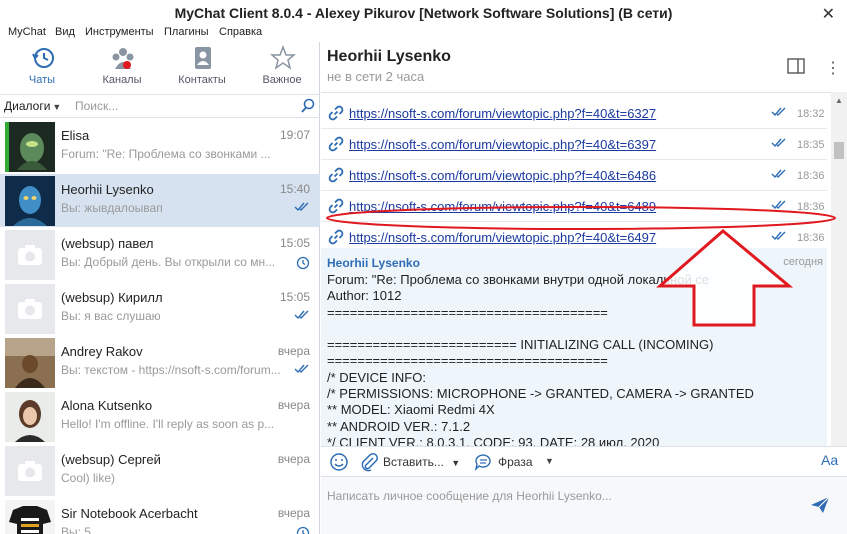 This screenshot has width=847, height=534. What do you see at coordinates (202, 68) in the screenshot?
I see `tab-contacts: Контакты` at bounding box center [202, 68].